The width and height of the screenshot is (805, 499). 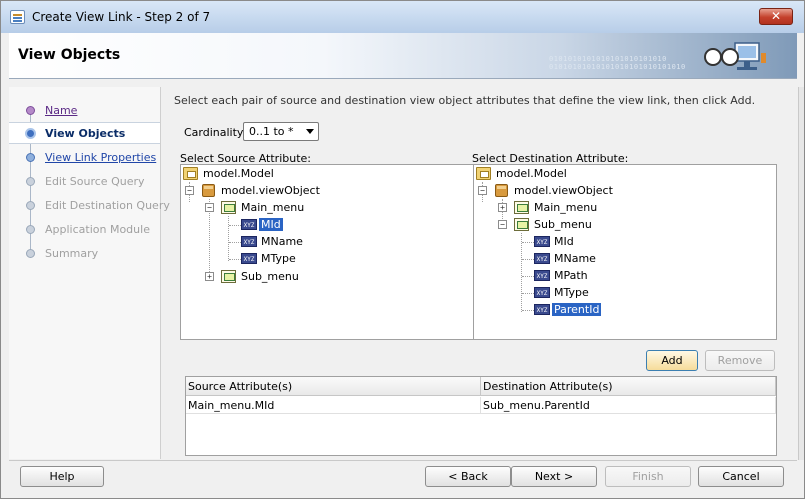 I want to click on step-link-icon, so click(x=30, y=157).